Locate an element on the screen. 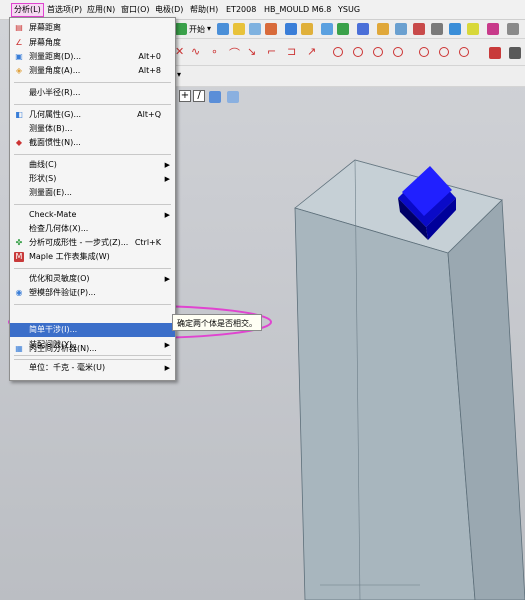 This screenshot has width=525, height=600. center-circle-icon is located at coordinates (358, 52).